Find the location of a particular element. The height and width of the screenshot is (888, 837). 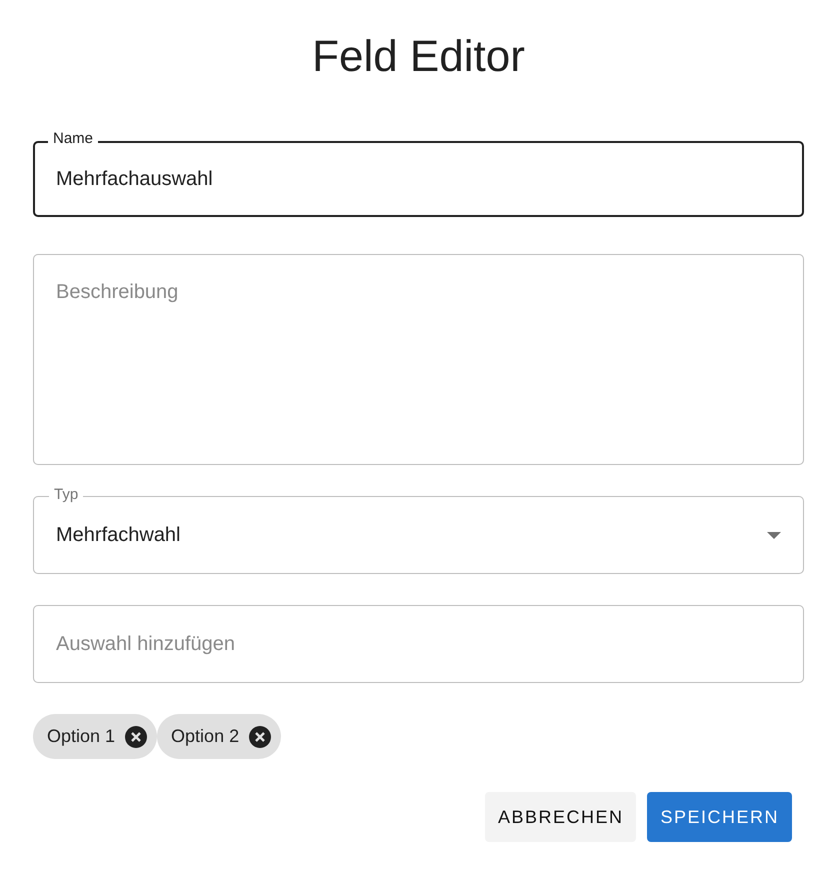

choice-input-field: Auswahl hinzufügen is located at coordinates (418, 644).